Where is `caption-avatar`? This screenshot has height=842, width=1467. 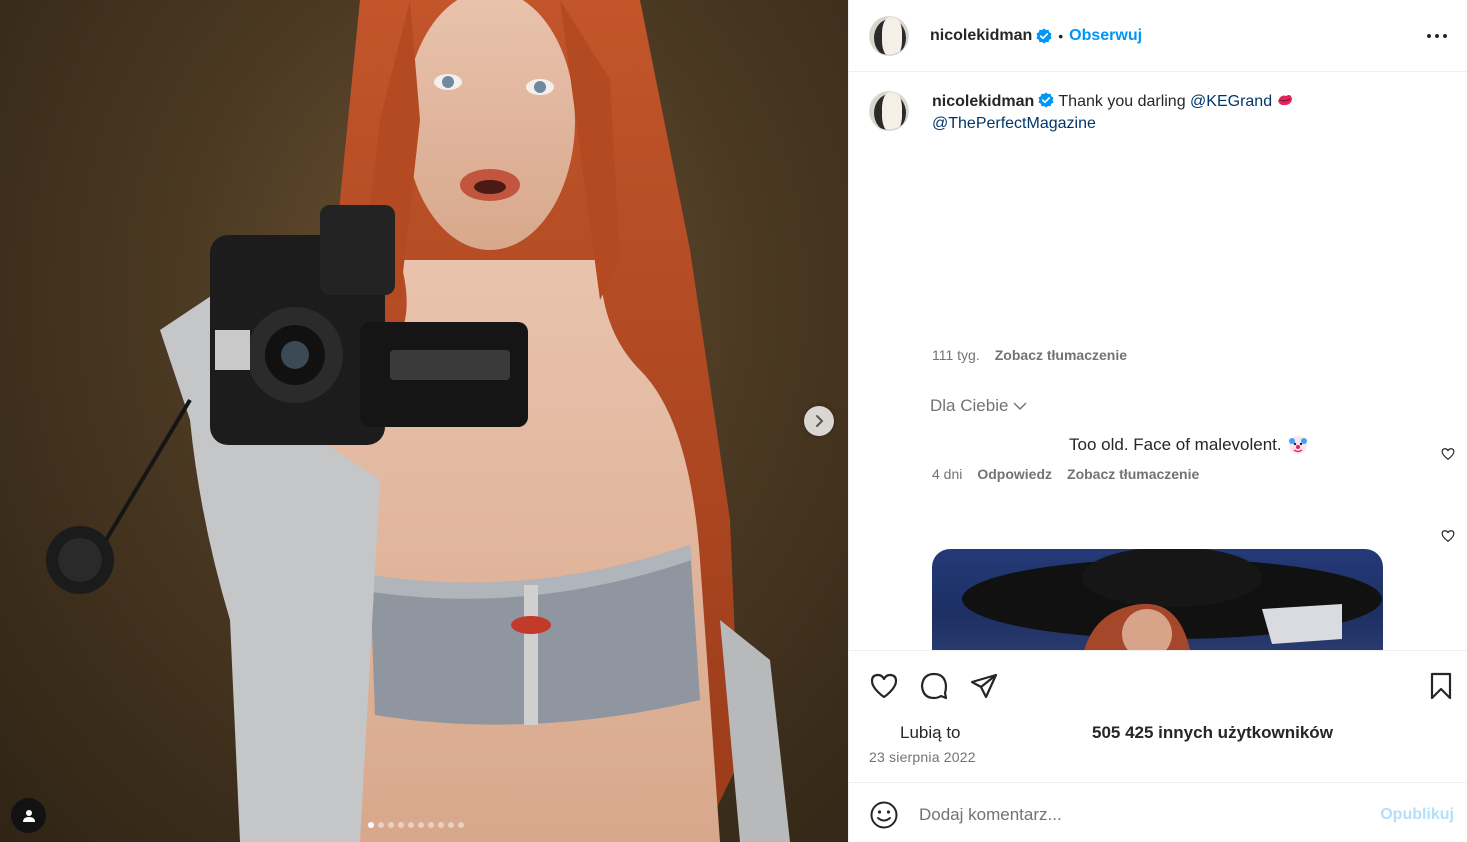
caption-avatar is located at coordinates (889, 111).